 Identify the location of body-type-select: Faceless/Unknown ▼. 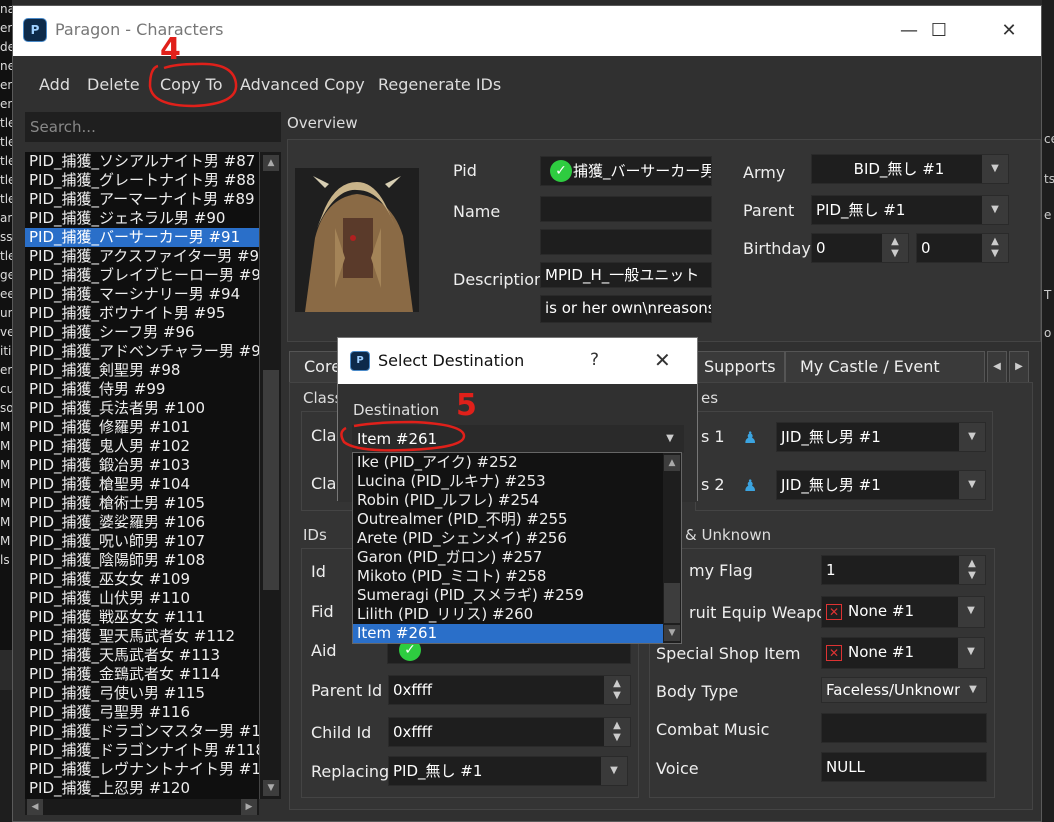
(904, 690).